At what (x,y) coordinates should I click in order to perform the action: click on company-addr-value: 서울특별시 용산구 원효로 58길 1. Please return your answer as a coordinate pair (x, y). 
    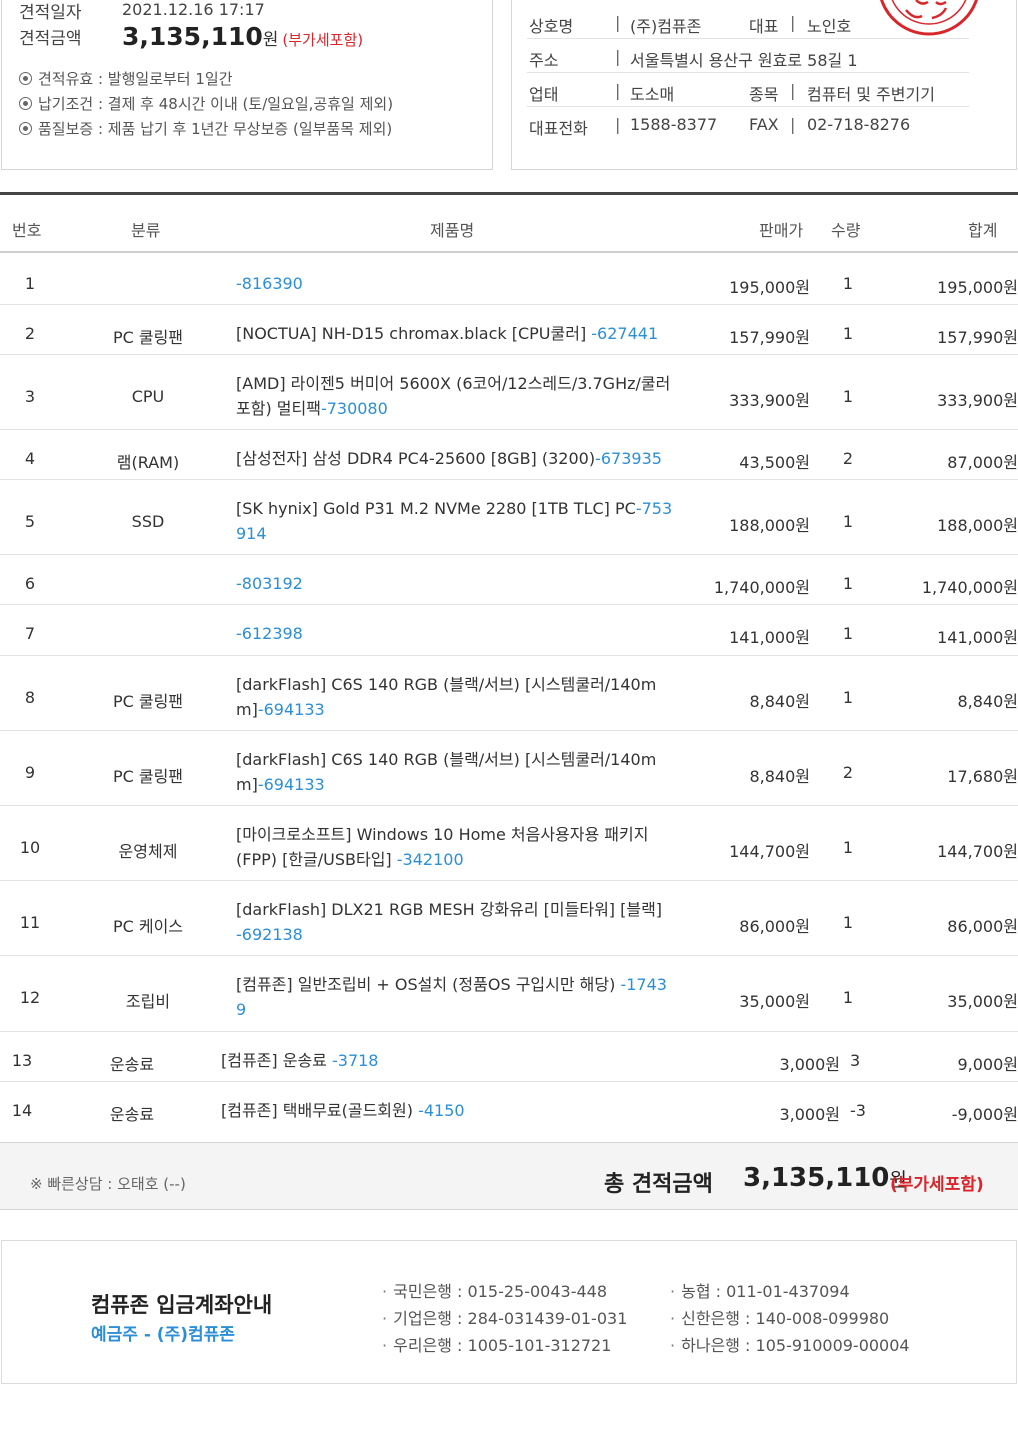
    Looking at the image, I should click on (744, 60).